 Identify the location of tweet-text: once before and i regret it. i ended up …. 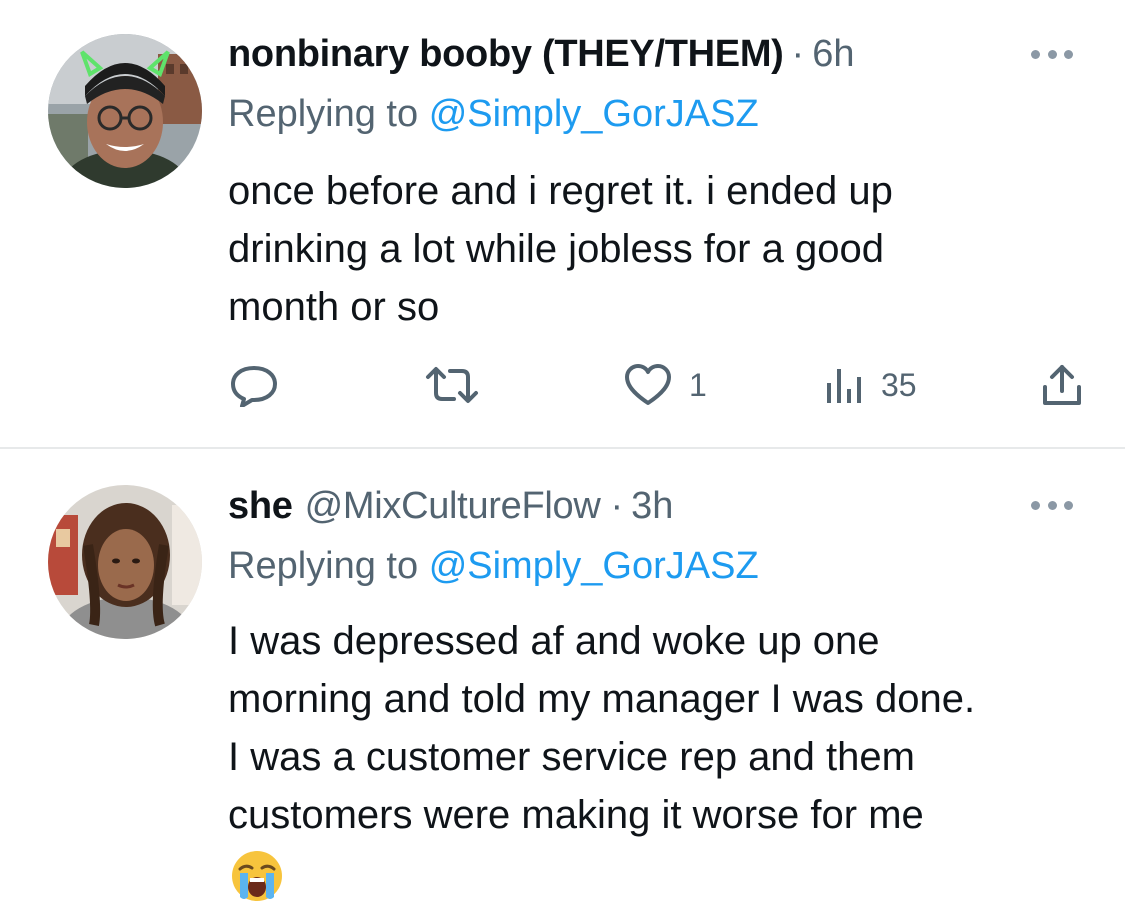
(560, 249).